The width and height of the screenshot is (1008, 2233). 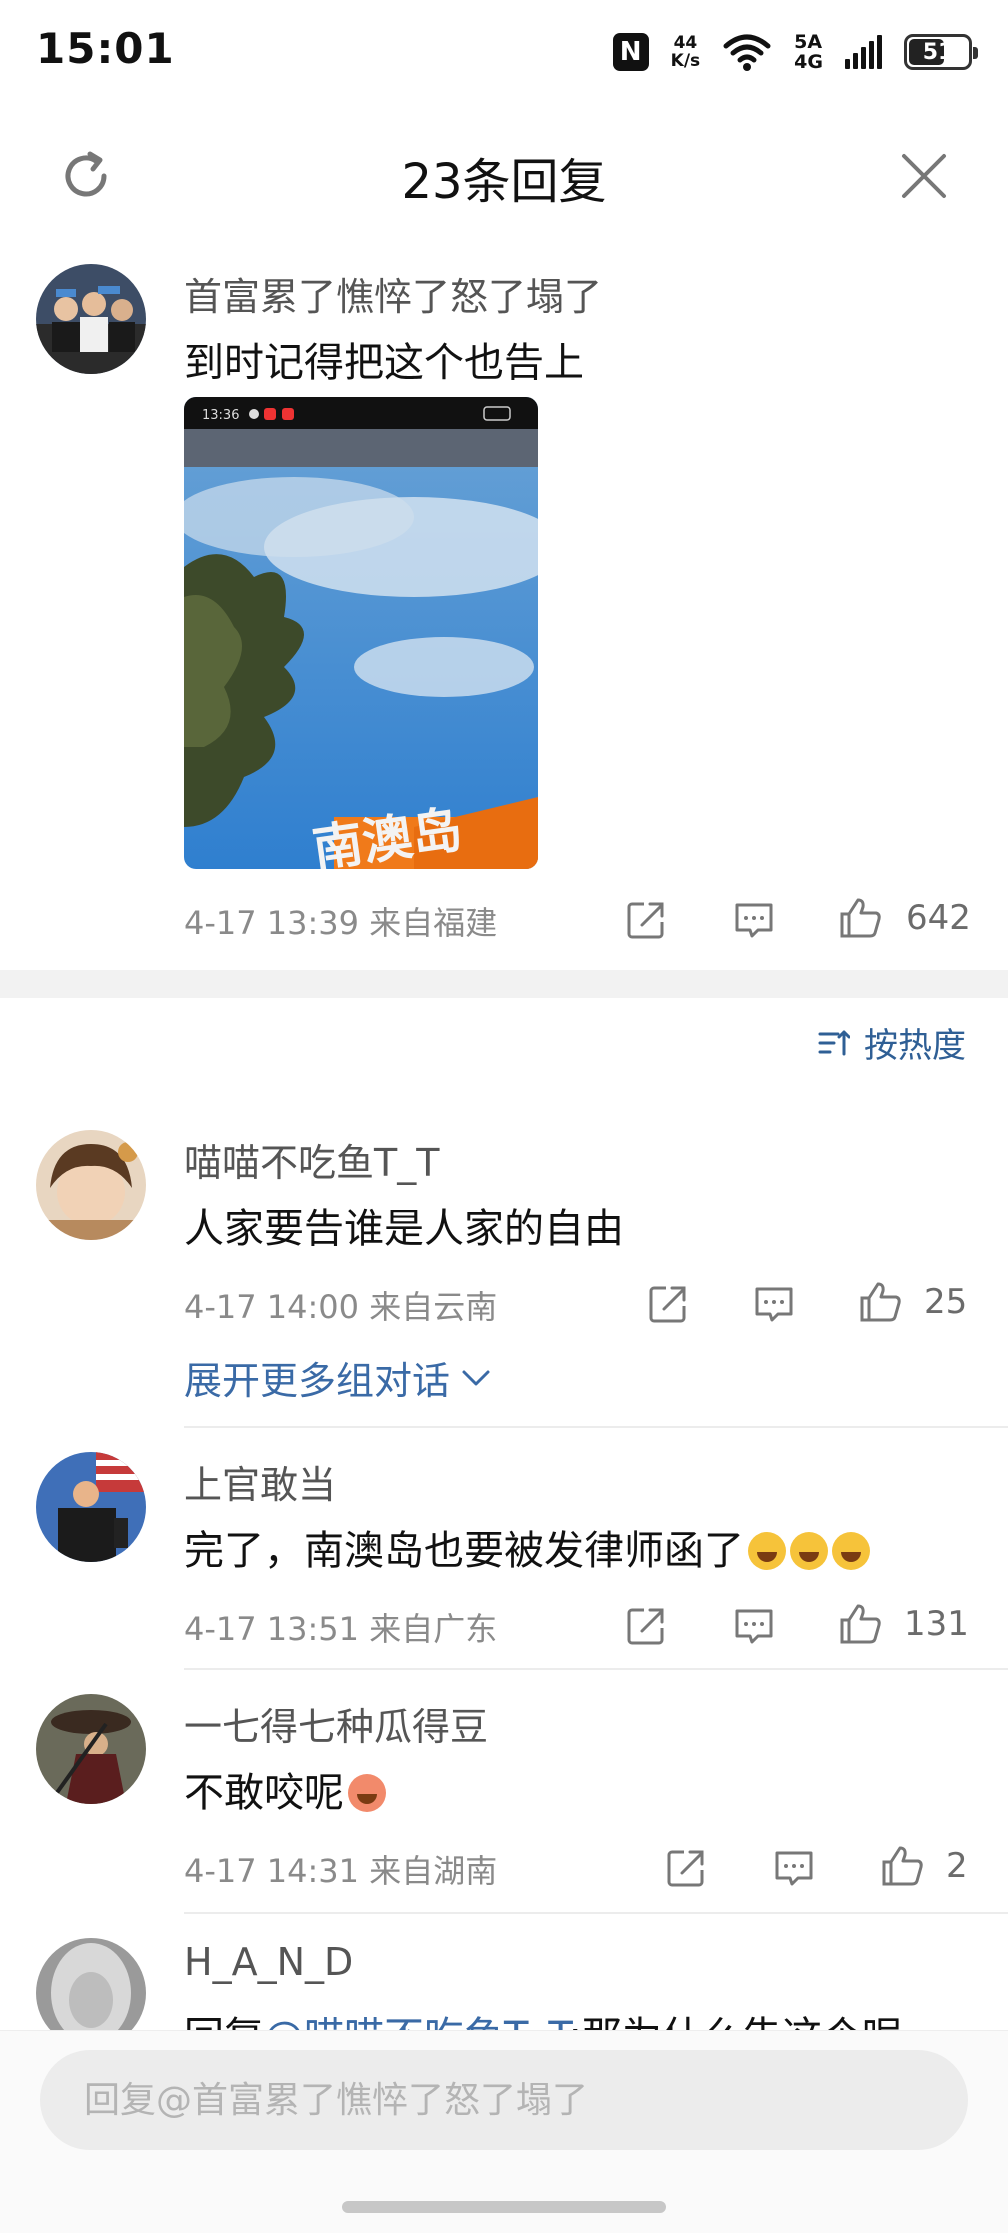 What do you see at coordinates (808, 42) in the screenshot?
I see `network-type-top: 5A` at bounding box center [808, 42].